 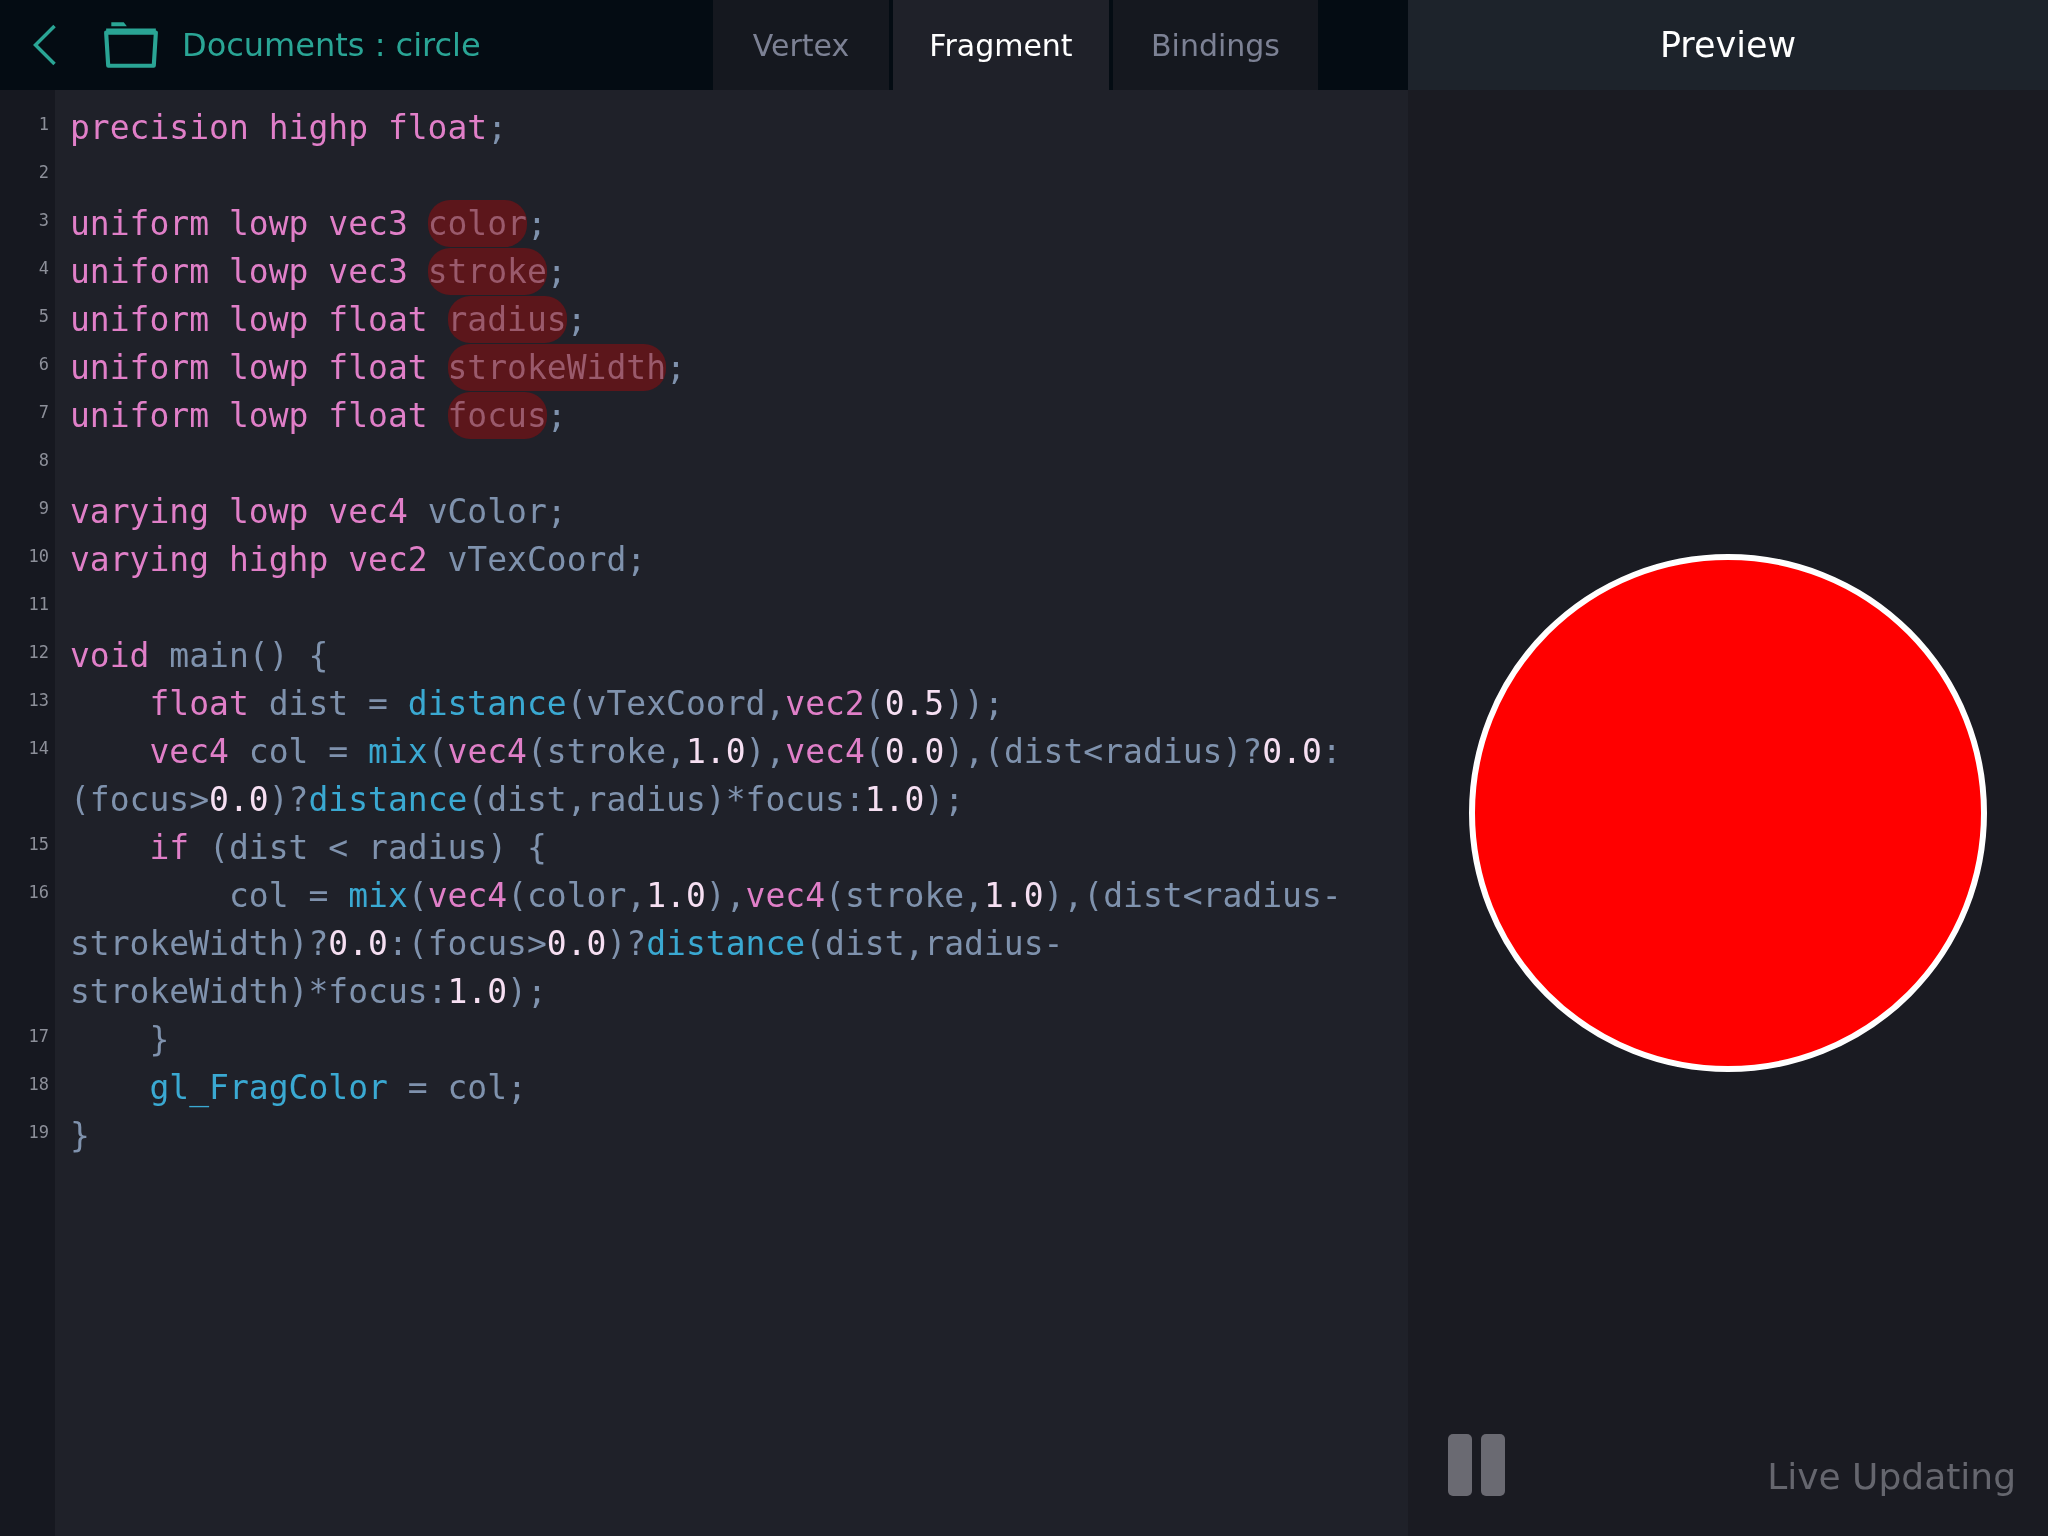 What do you see at coordinates (348, 848) in the screenshot?
I see `code-line: if (dist < radius) {` at bounding box center [348, 848].